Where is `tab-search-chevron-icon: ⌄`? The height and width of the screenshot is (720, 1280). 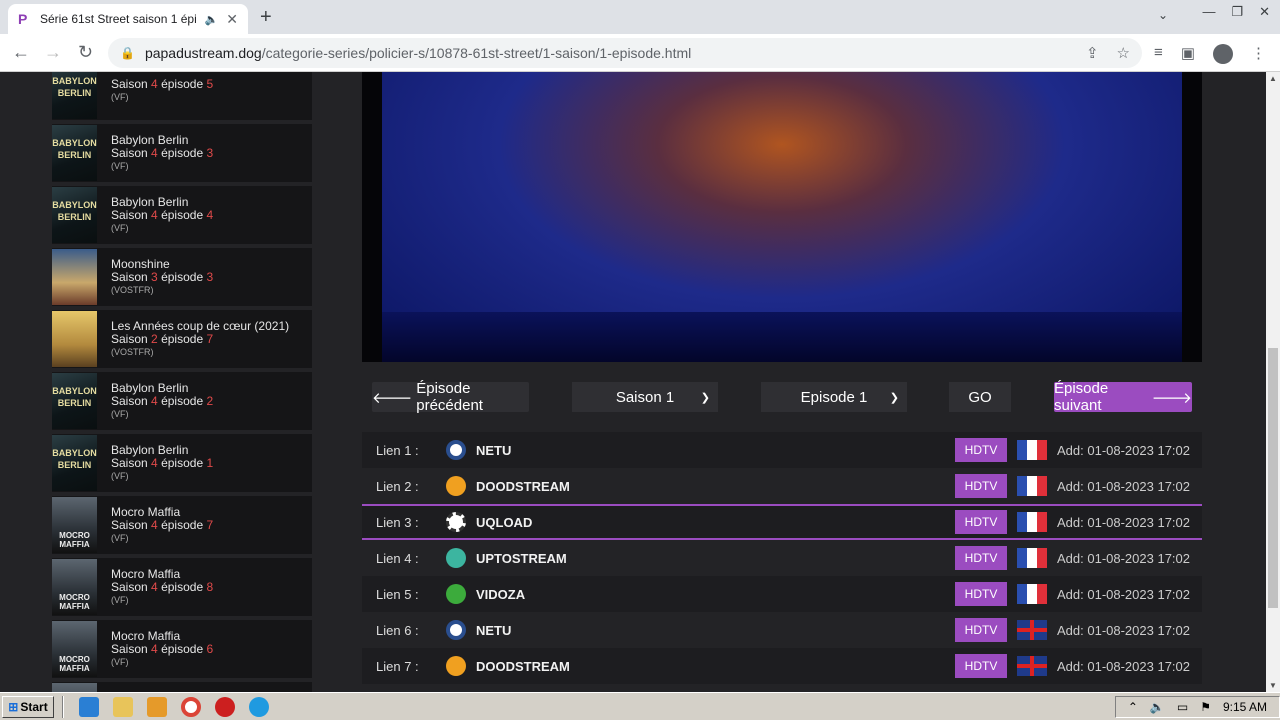
tab-search-chevron-icon: ⌄ is located at coordinates (1163, 15).